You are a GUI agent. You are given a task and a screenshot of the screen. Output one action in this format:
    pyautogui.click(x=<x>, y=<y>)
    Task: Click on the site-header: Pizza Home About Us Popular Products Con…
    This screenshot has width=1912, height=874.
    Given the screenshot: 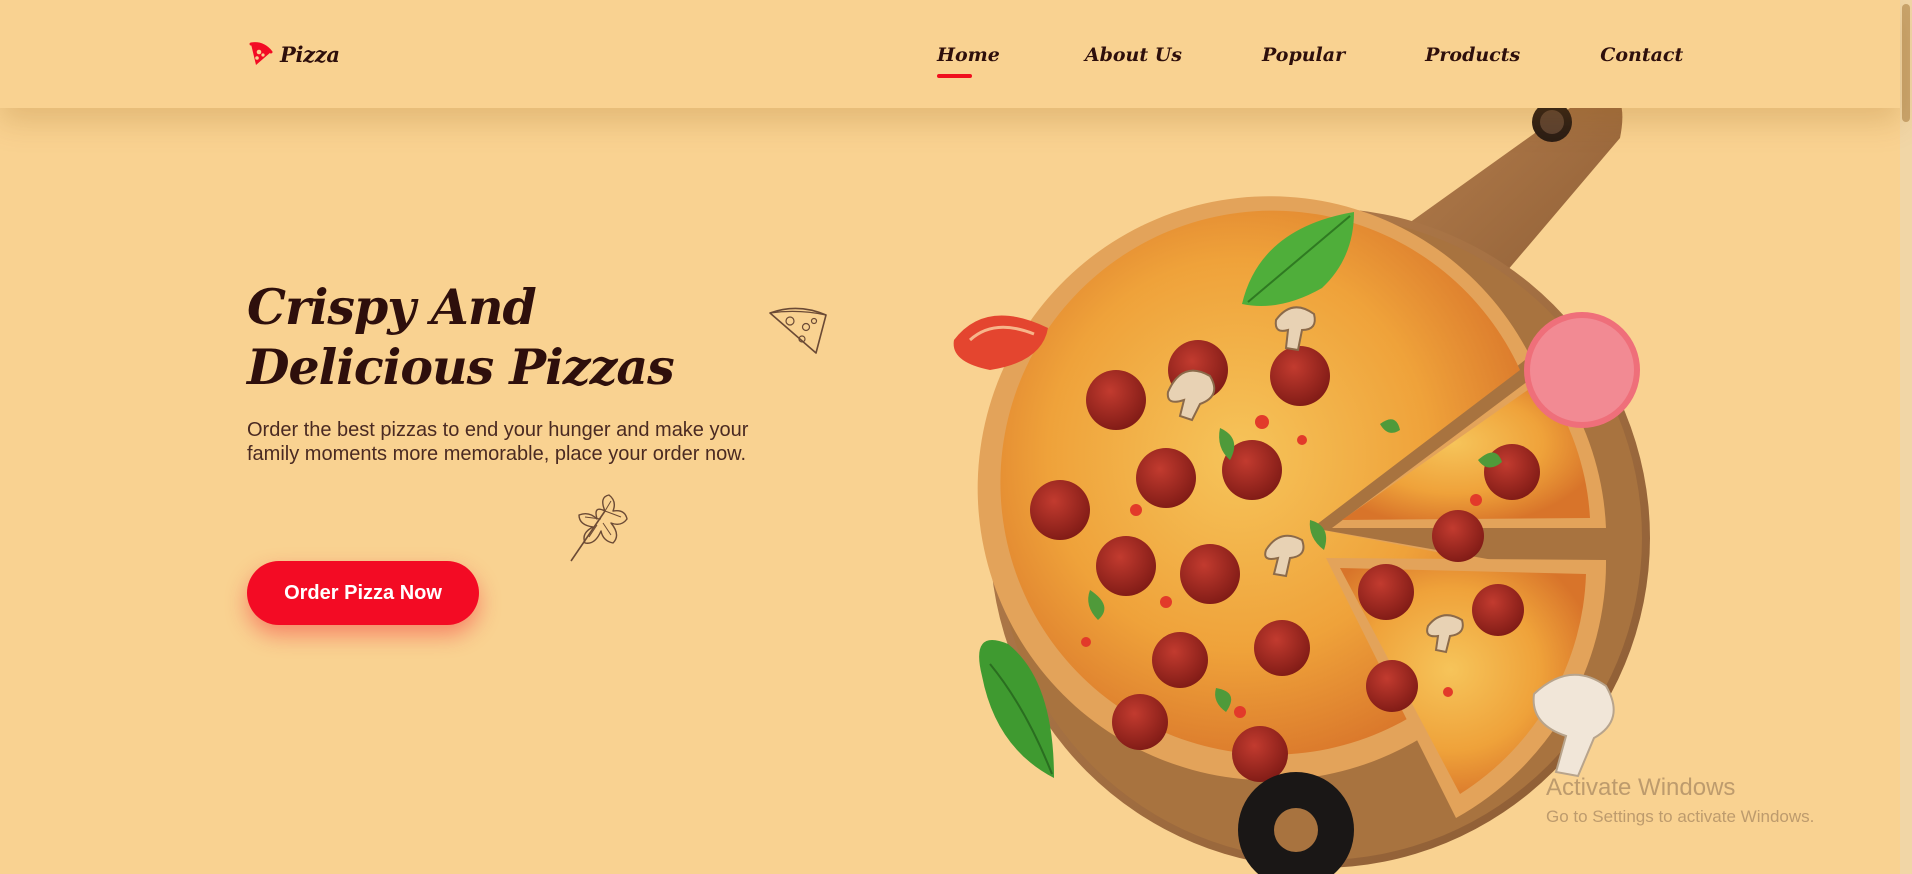 What is the action you would take?
    pyautogui.click(x=950, y=54)
    